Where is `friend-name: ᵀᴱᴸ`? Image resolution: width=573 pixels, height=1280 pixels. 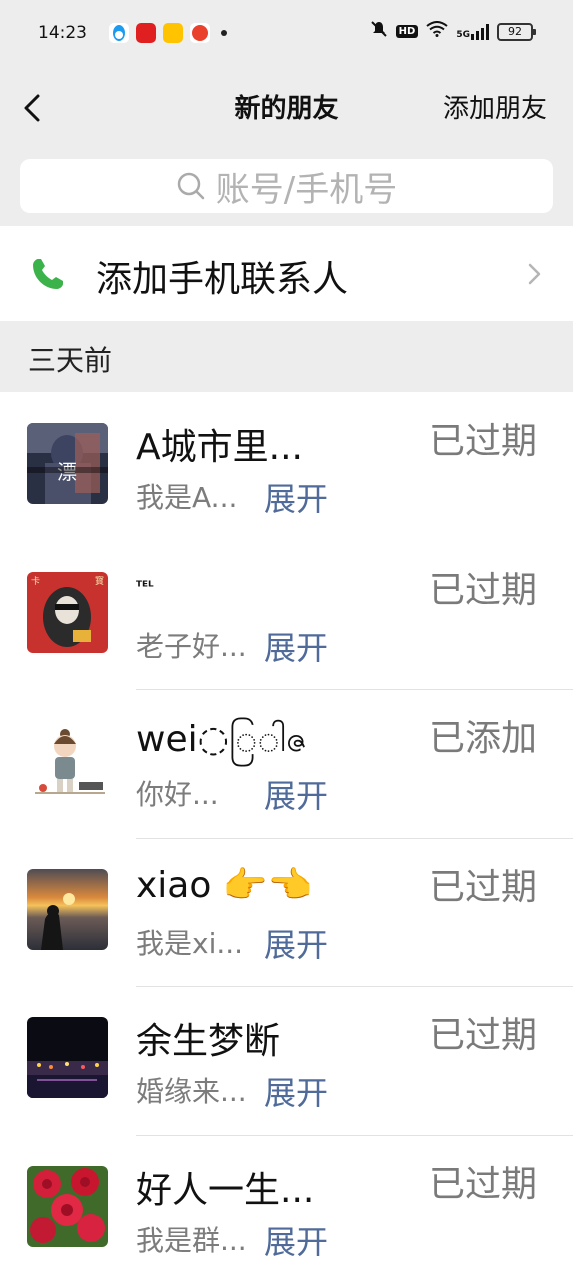 friend-name: ᵀᴱᴸ is located at coordinates (145, 586).